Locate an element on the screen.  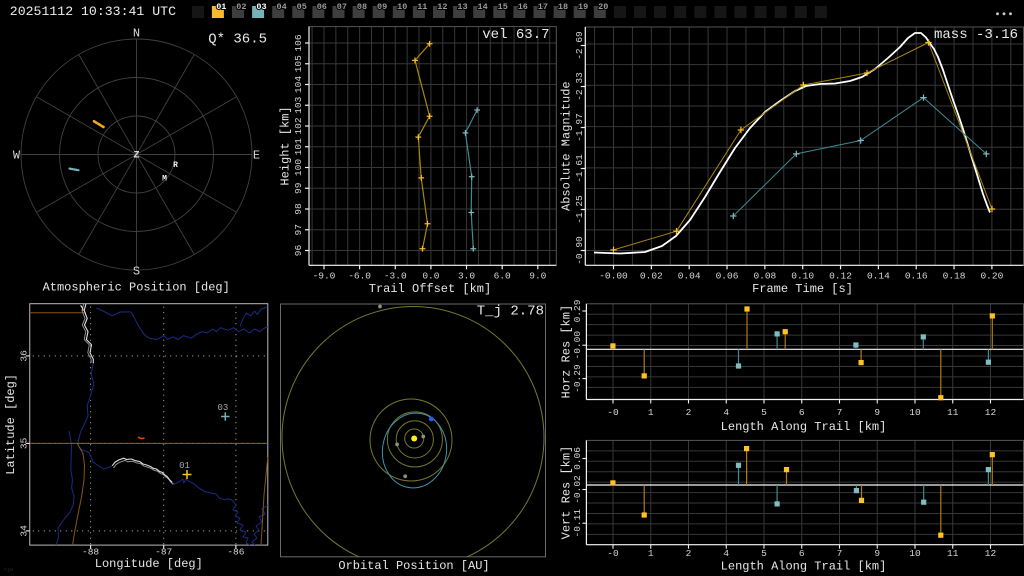
svg-text: 102 is located at coordinates (298, 125).